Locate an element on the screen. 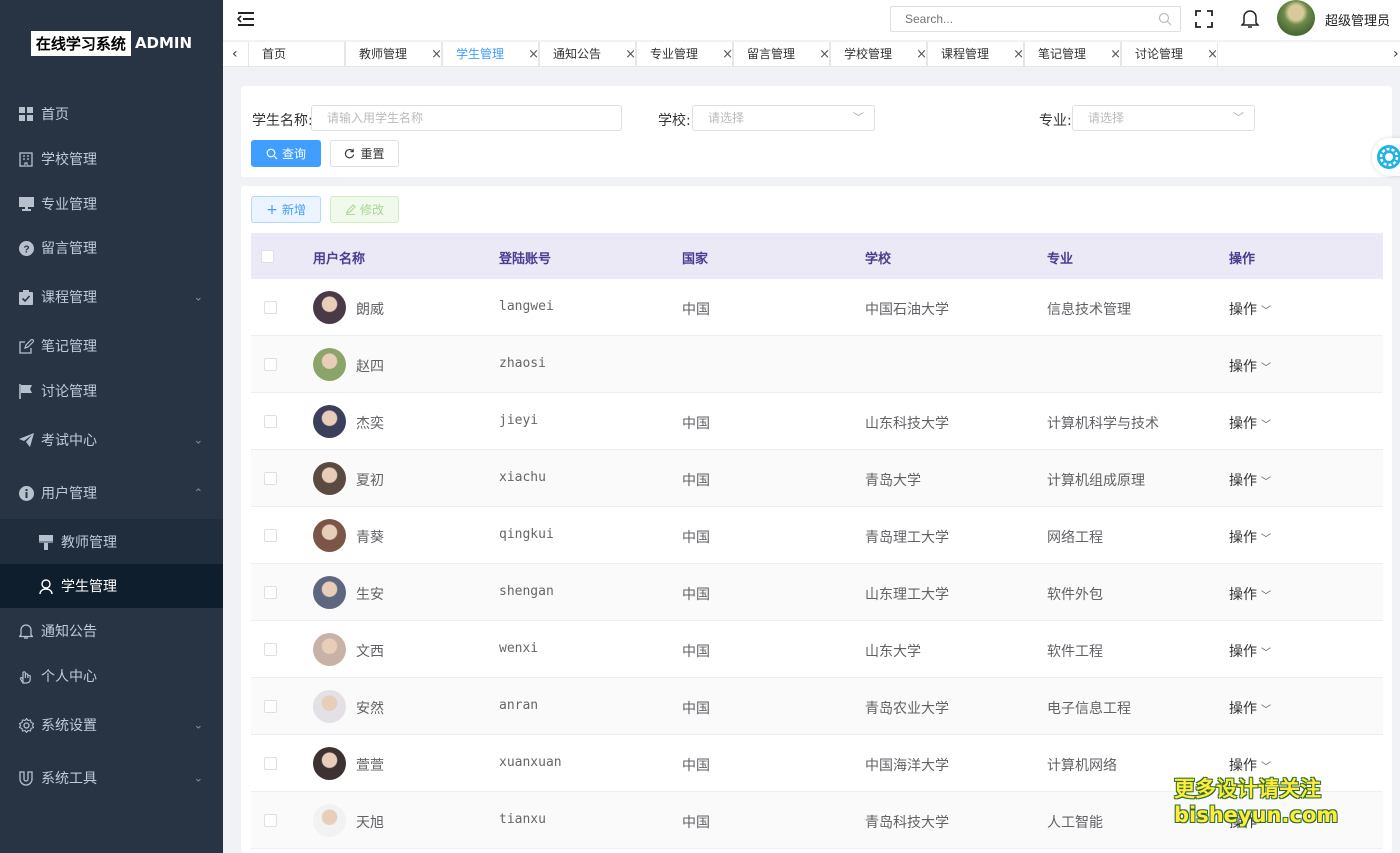 The width and height of the screenshot is (1400, 853). table-row: 文西 wenxi 中国 山东大学 软件工程 操作 ﹀ is located at coordinates (817, 649).